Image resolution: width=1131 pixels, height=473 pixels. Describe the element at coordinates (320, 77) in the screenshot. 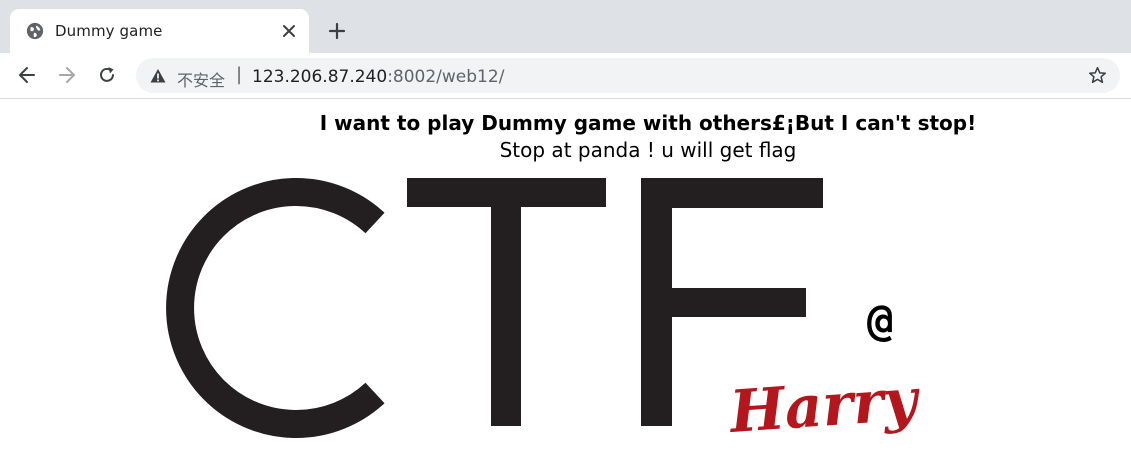

I see `url-host: 123.206.87.240` at that location.